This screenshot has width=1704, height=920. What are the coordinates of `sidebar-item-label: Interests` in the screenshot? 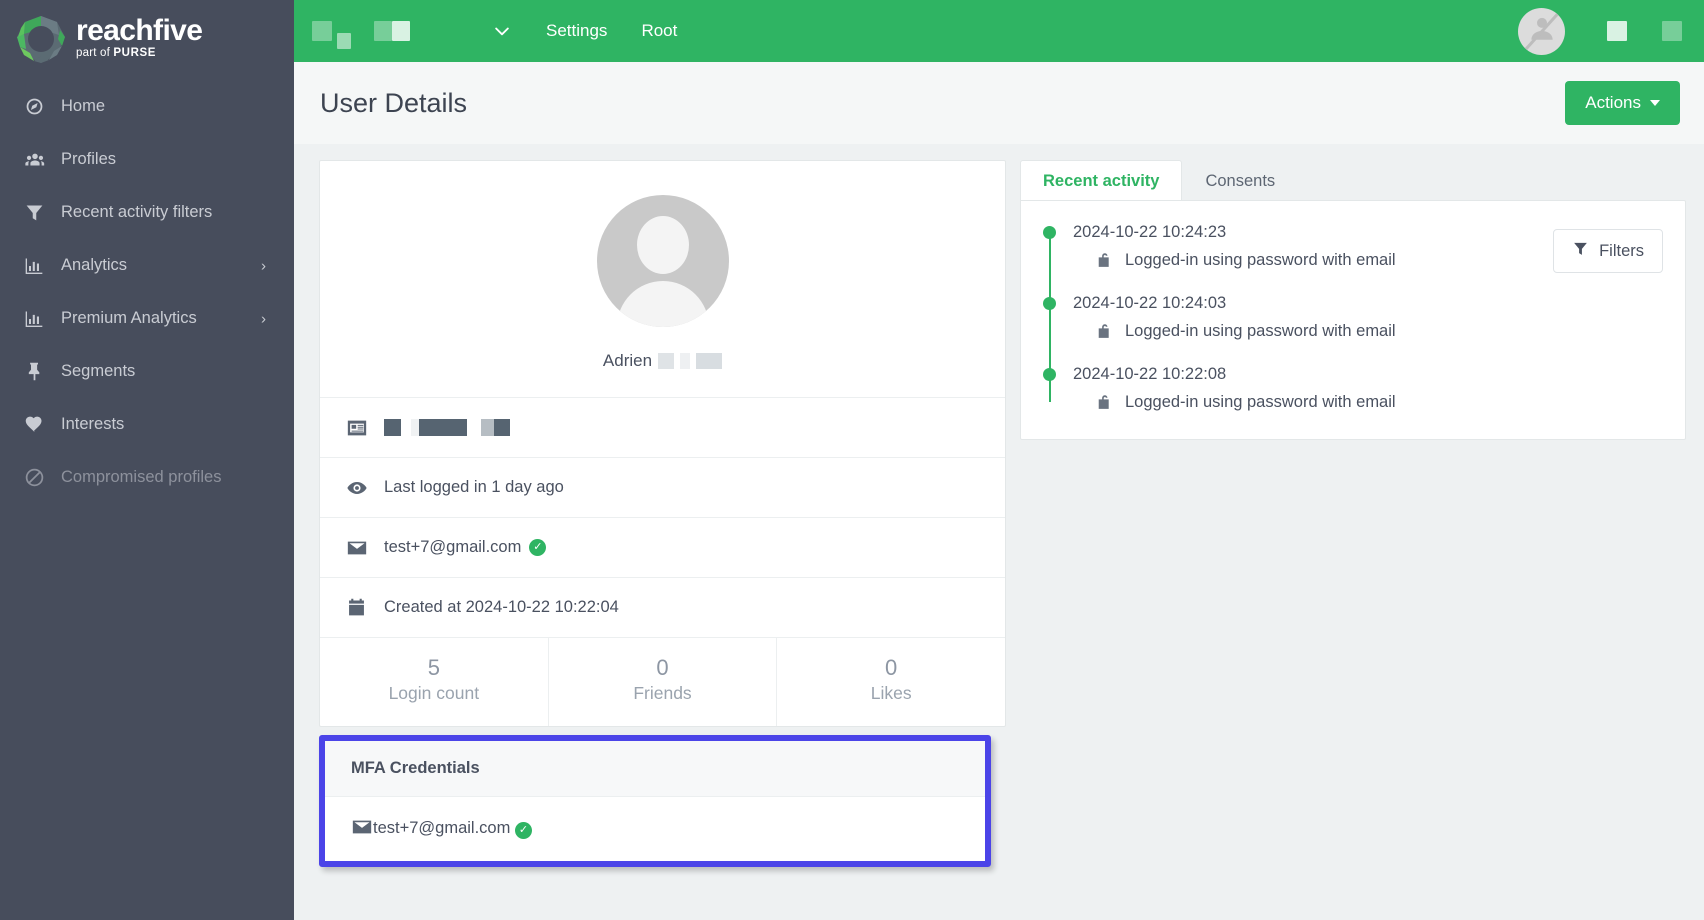 It's located at (93, 424).